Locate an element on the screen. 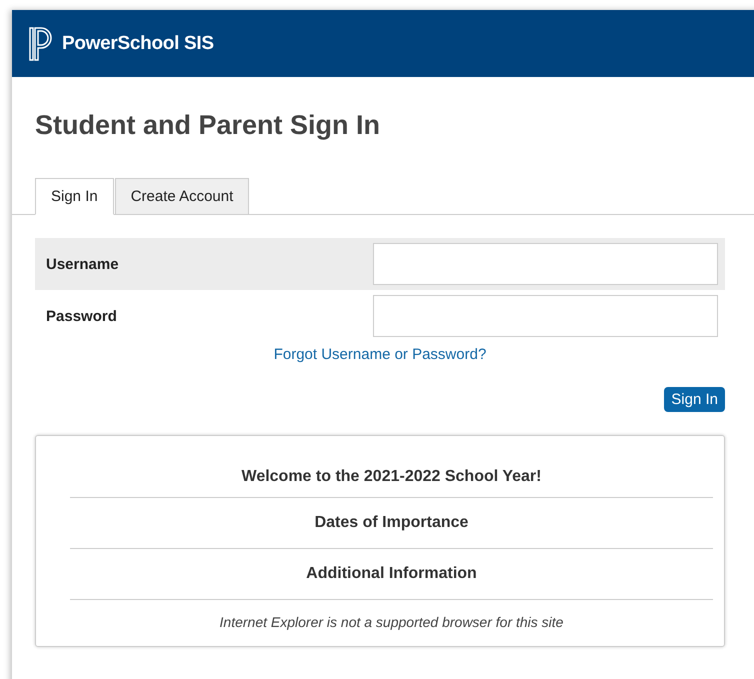  brand-name: PowerSchool SIS is located at coordinates (138, 43).